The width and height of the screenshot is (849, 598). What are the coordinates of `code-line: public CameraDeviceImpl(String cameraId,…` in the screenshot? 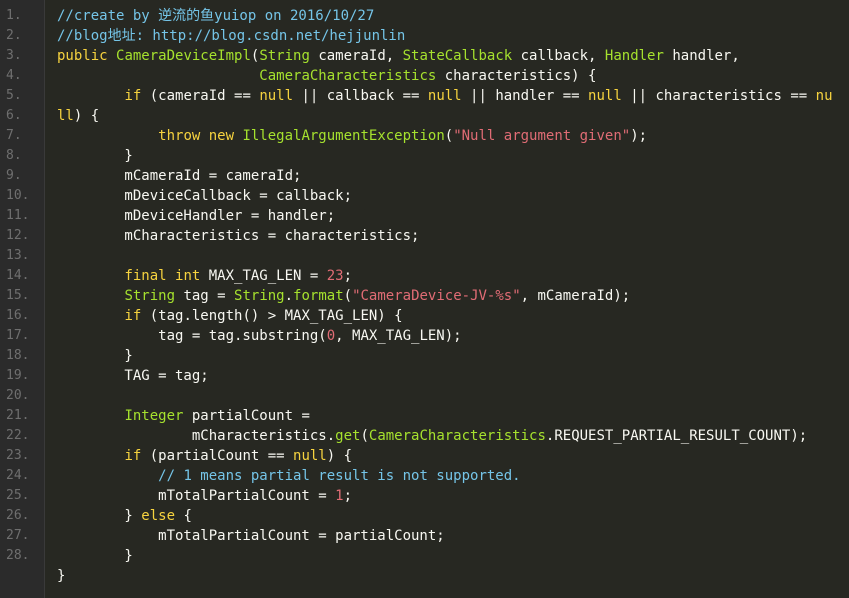 It's located at (447, 56).